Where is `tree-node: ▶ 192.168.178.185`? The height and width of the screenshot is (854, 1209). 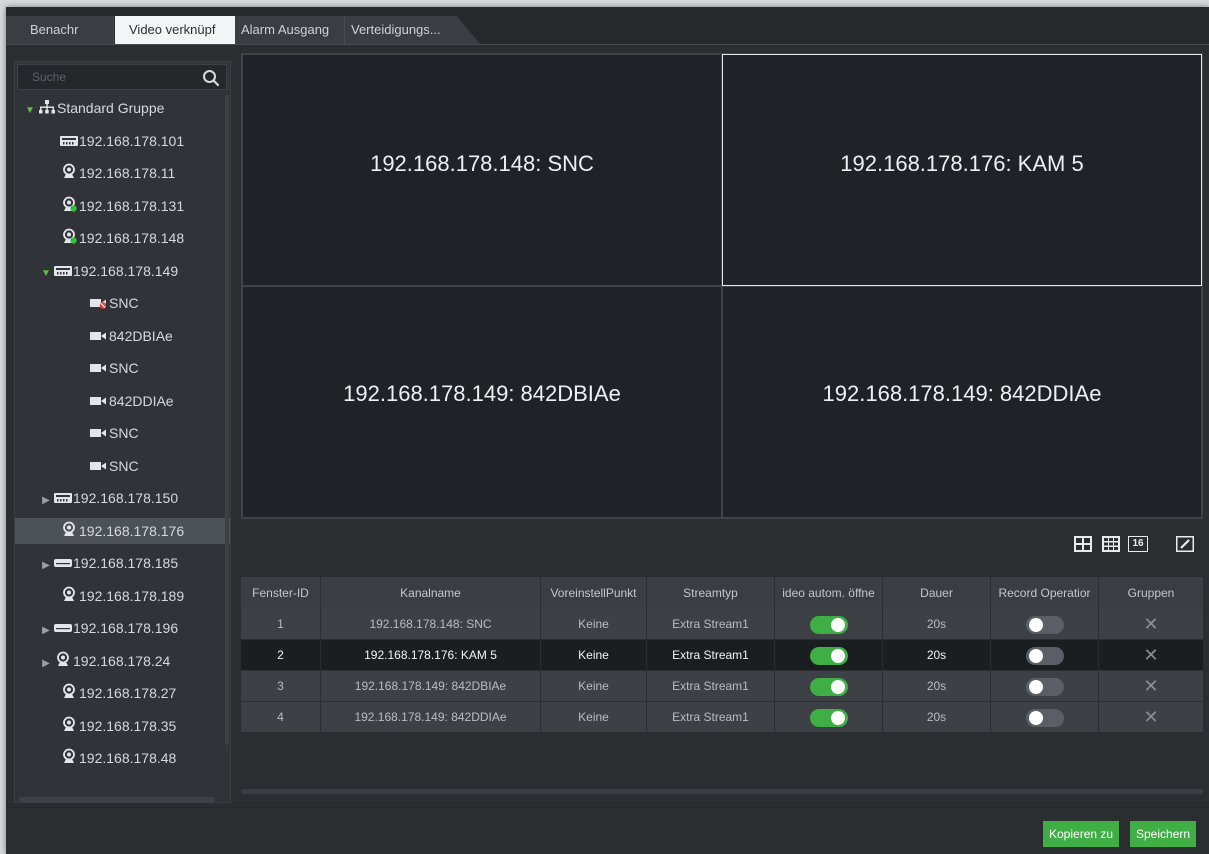 tree-node: ▶ 192.168.178.185 is located at coordinates (108, 563).